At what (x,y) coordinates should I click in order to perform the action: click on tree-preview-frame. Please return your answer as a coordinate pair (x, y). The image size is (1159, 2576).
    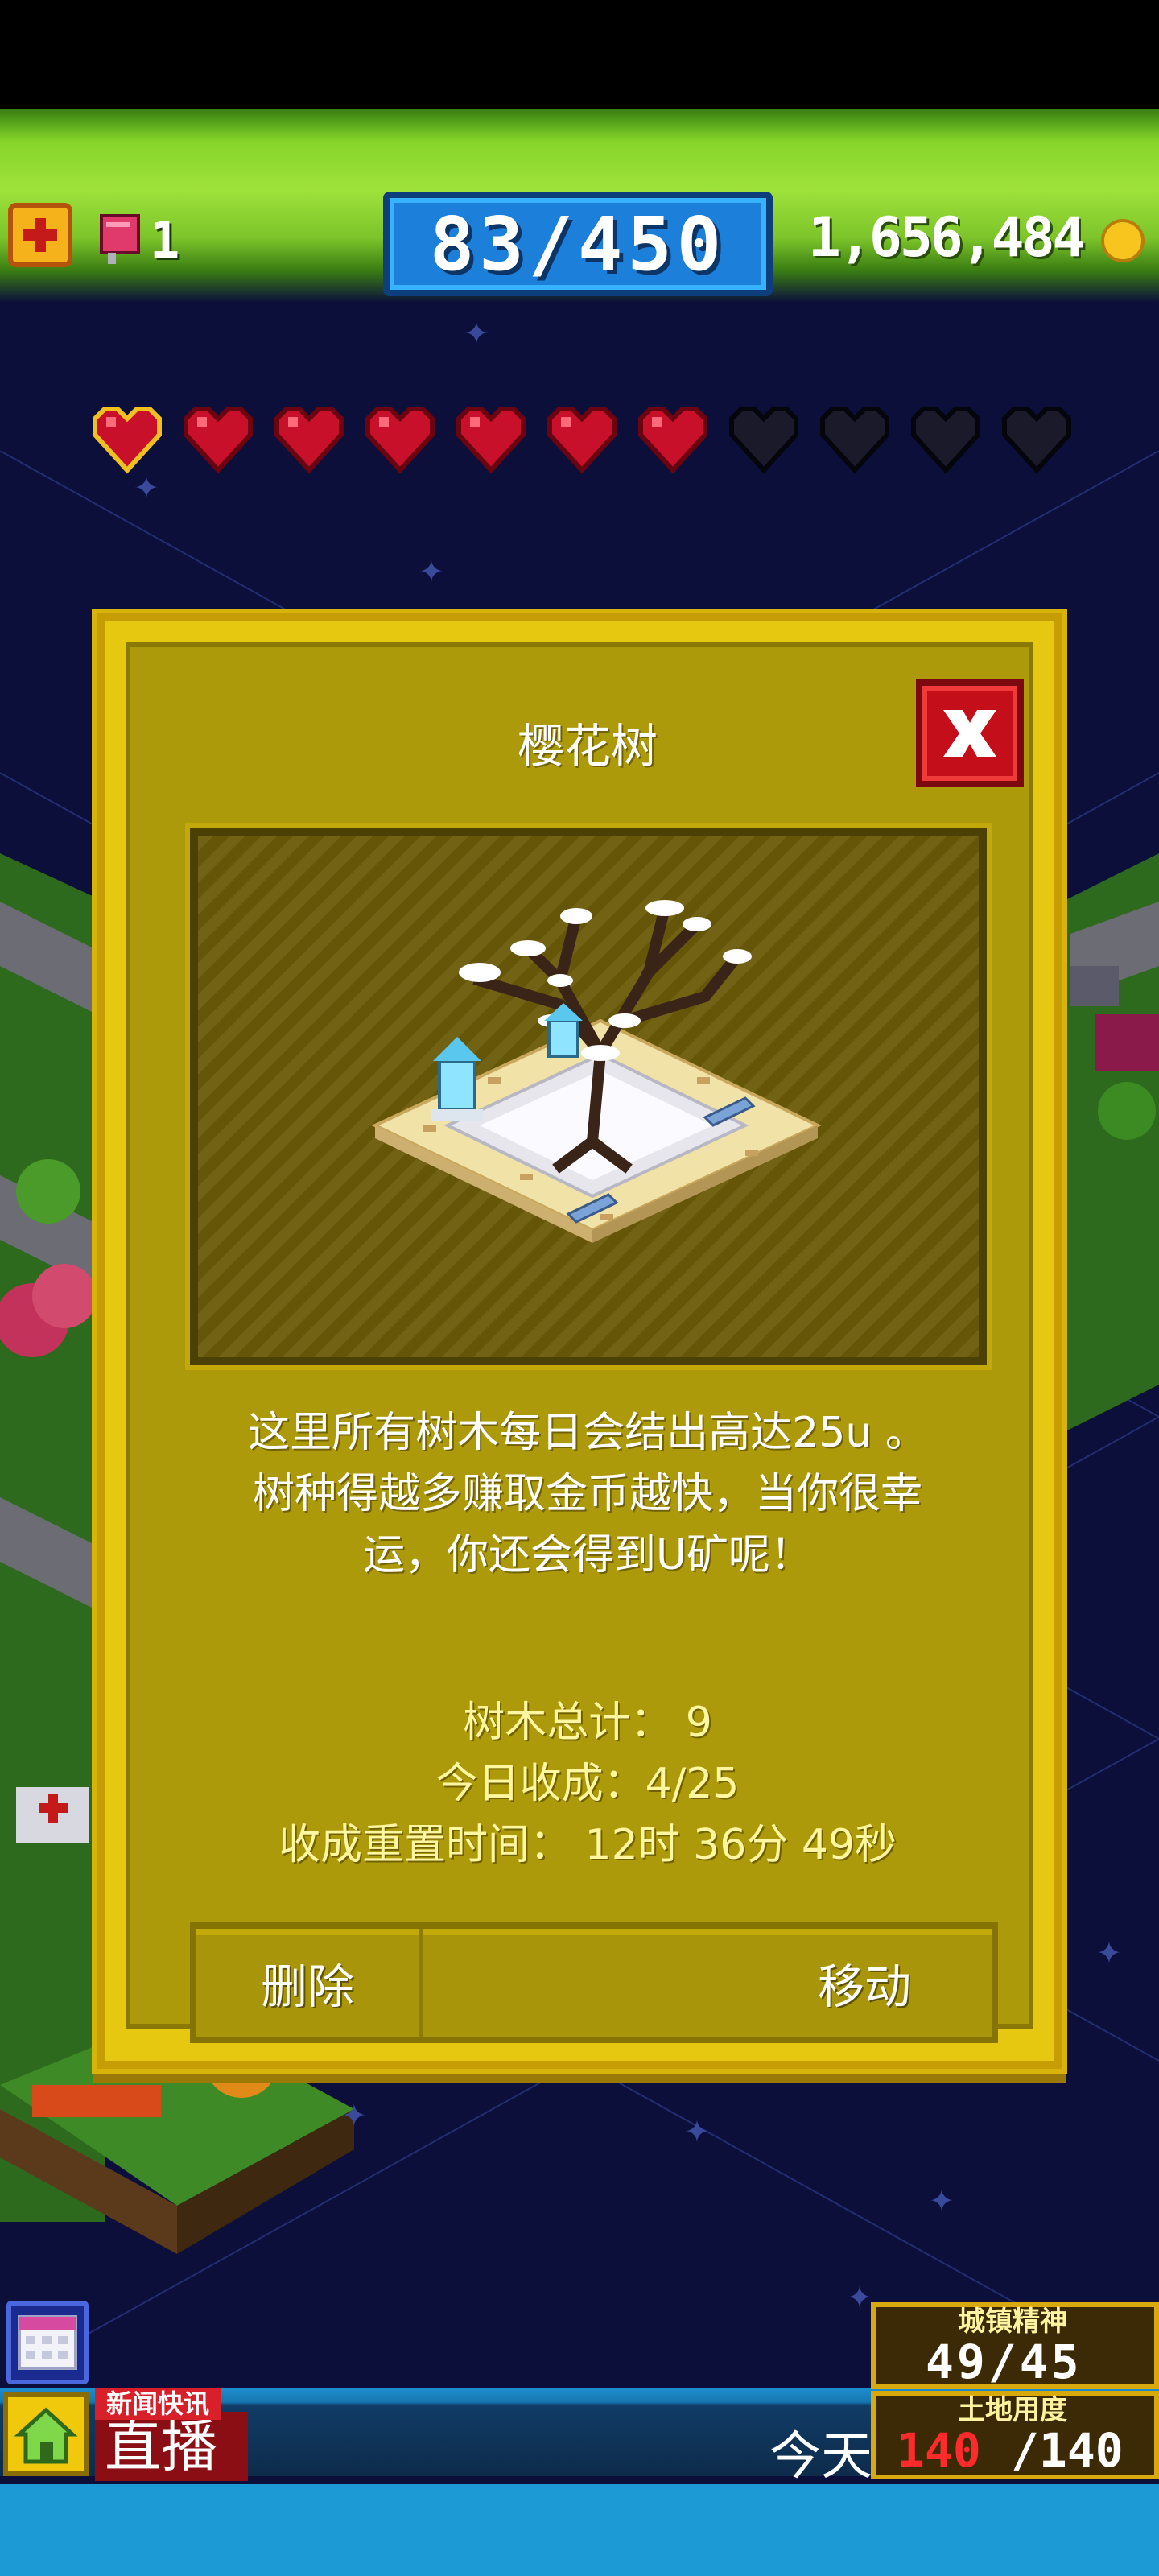
    Looking at the image, I should click on (588, 1096).